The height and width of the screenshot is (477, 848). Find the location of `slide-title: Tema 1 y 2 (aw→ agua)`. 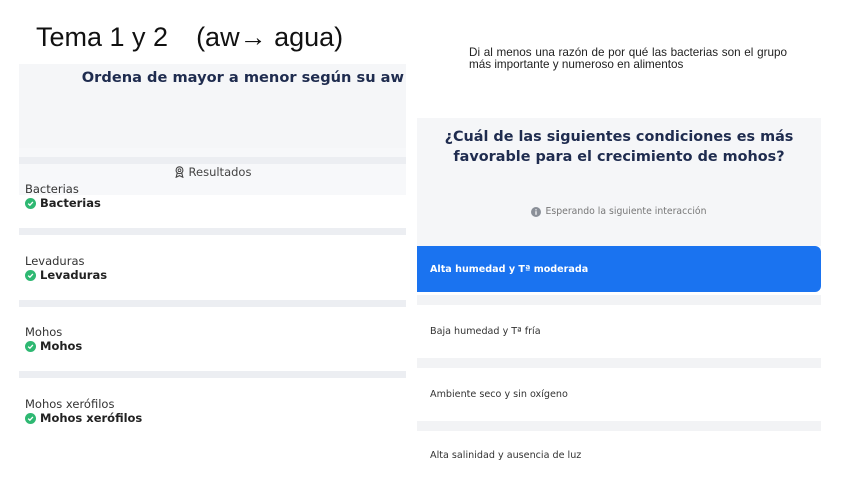

slide-title: Tema 1 y 2 (aw→ agua) is located at coordinates (189, 37).